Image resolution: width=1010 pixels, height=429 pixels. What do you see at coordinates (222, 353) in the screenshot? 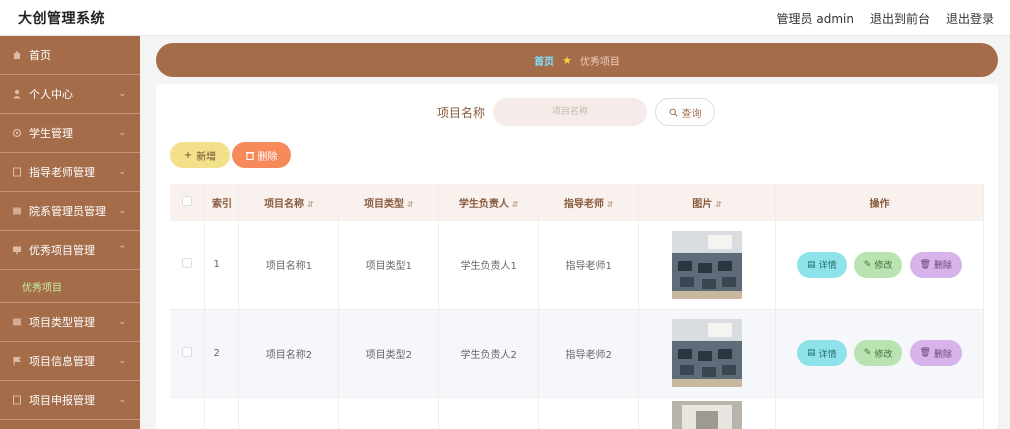
I see `cell-index: 2` at bounding box center [222, 353].